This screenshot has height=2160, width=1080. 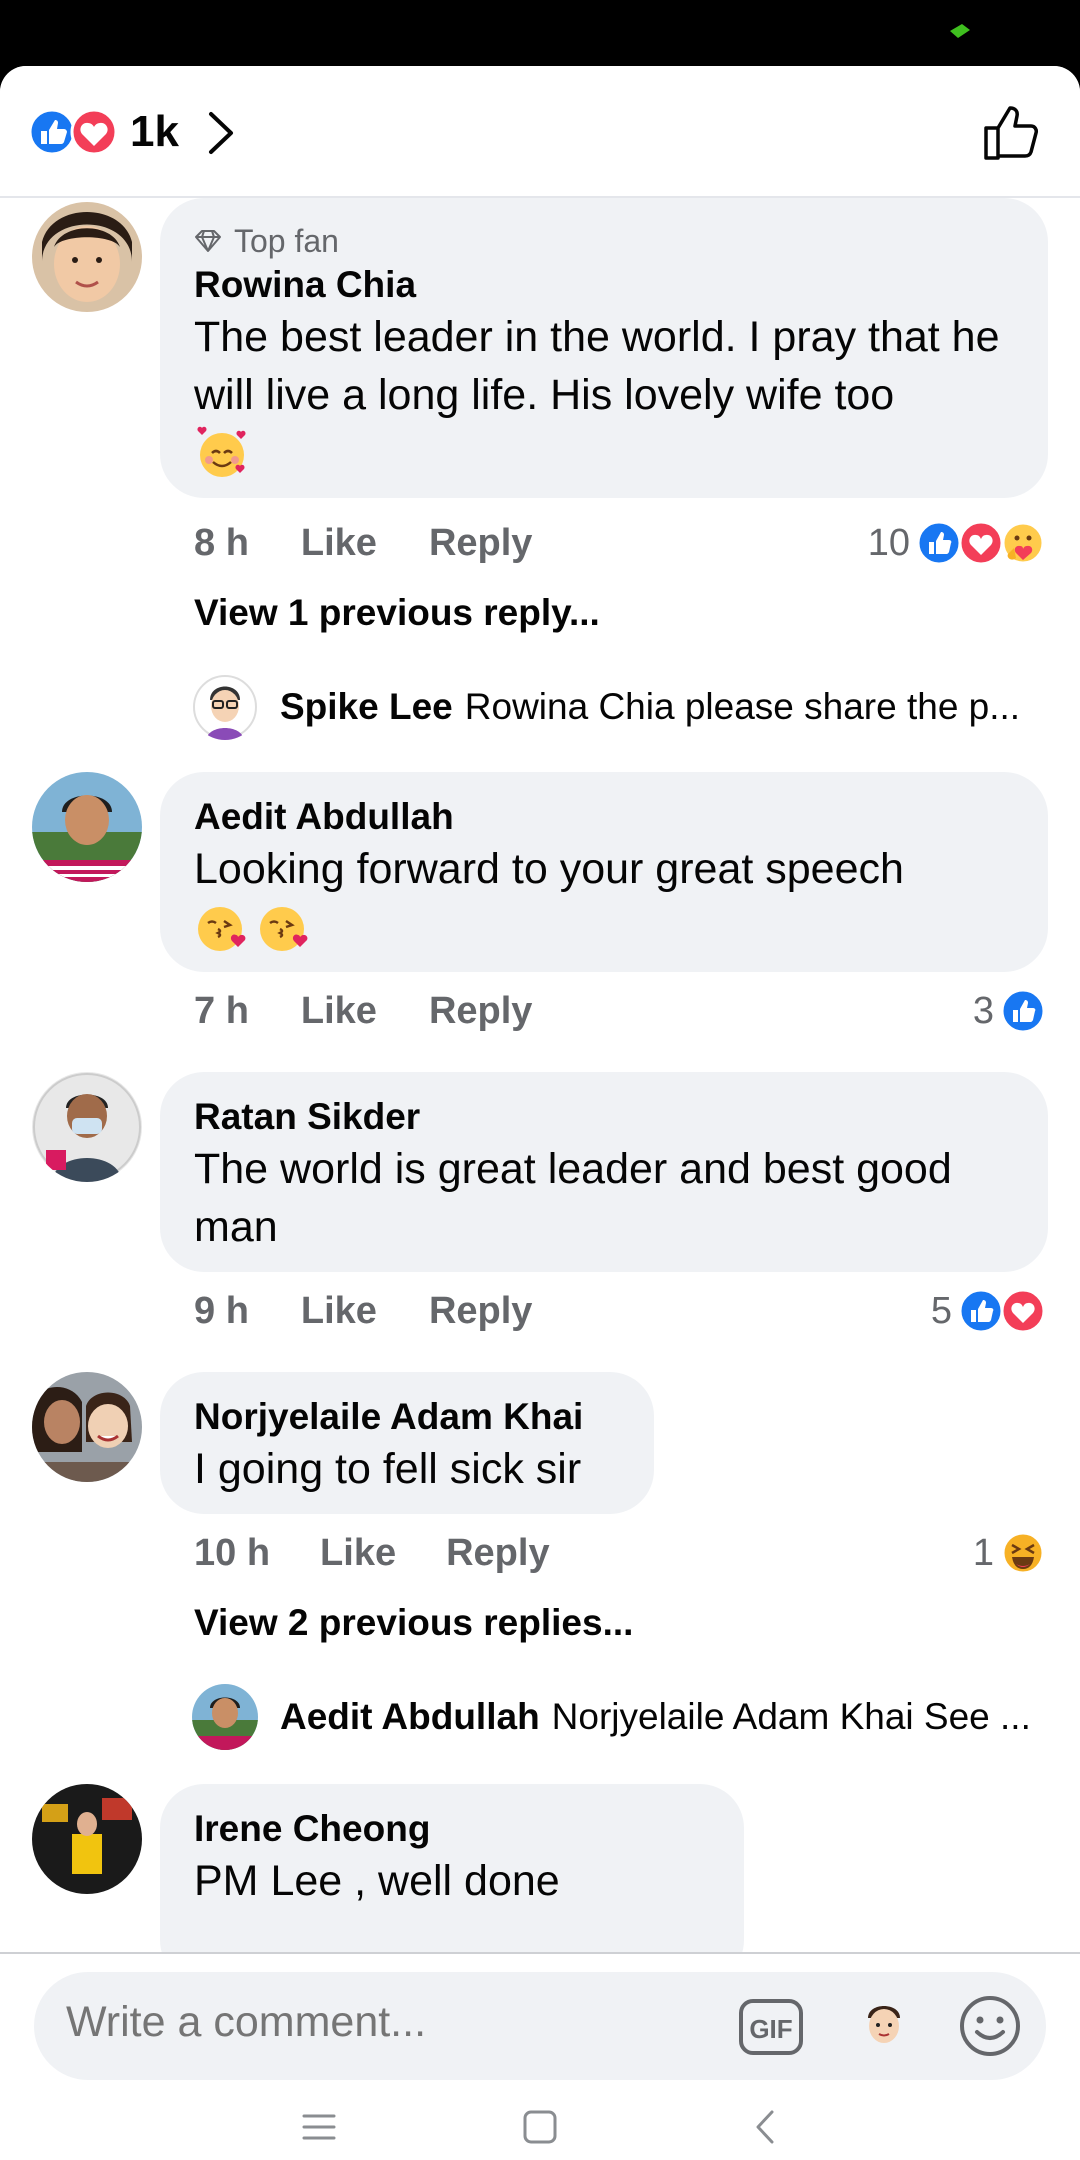 What do you see at coordinates (983, 1552) in the screenshot?
I see `reaction-count: 1` at bounding box center [983, 1552].